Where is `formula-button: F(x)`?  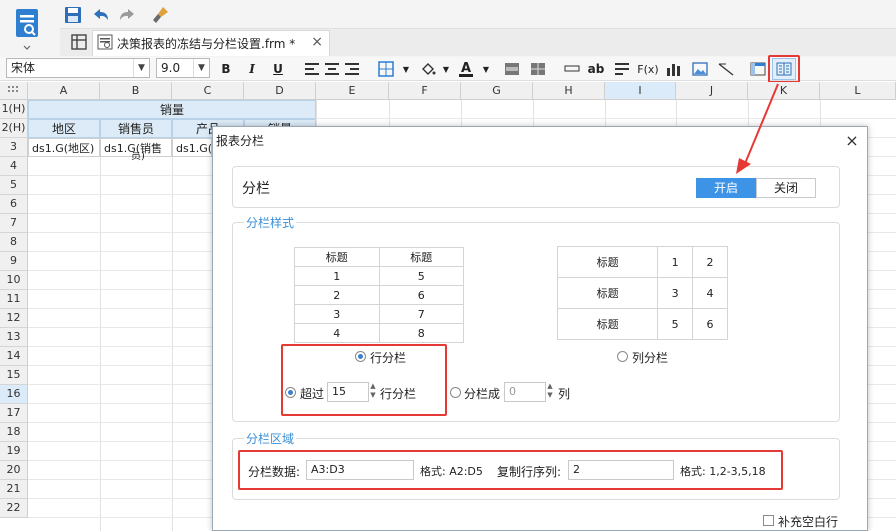
formula-button: F(x) is located at coordinates (647, 69).